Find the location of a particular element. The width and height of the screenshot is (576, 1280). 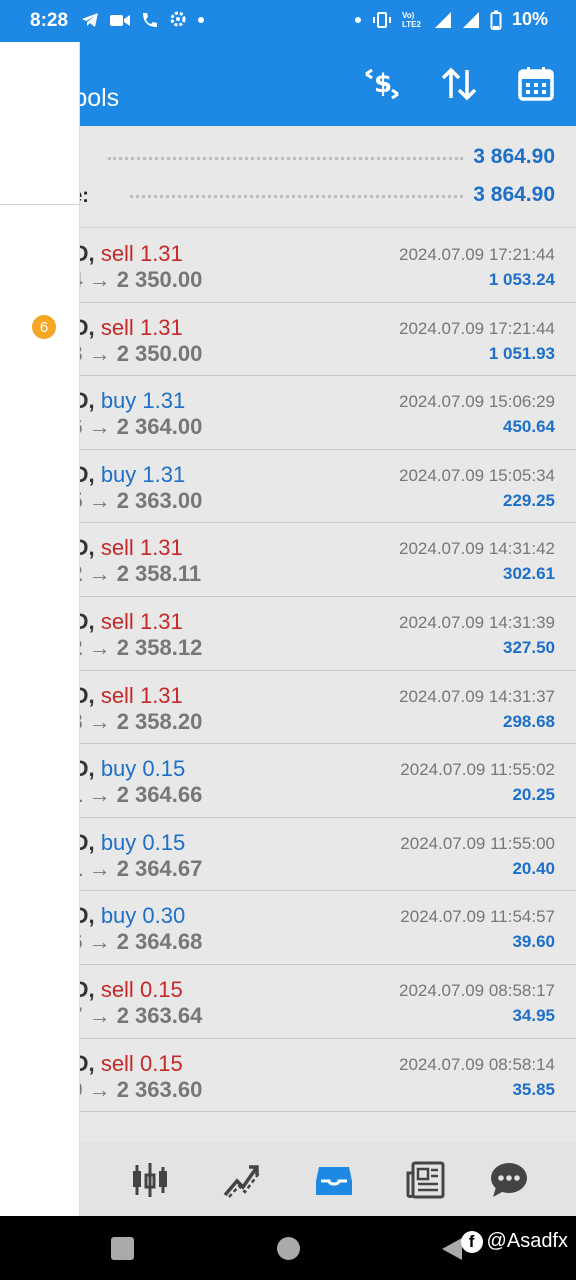

calendar-icon is located at coordinates (536, 84).